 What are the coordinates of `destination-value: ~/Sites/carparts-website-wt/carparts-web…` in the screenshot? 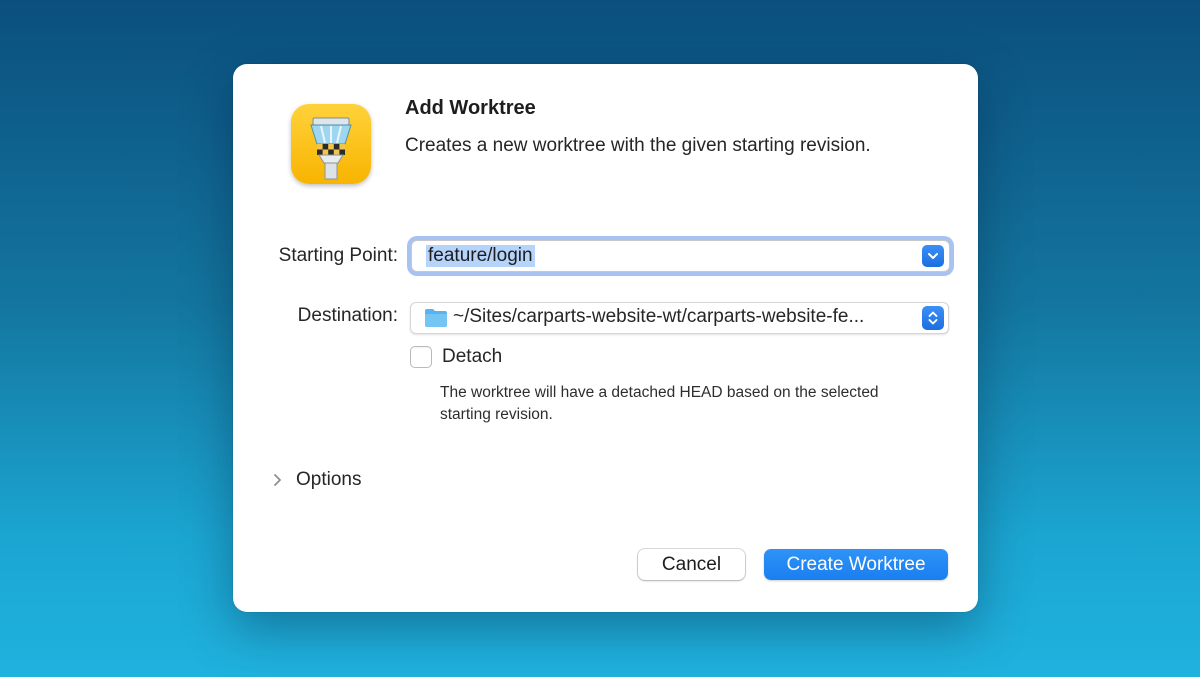 It's located at (659, 316).